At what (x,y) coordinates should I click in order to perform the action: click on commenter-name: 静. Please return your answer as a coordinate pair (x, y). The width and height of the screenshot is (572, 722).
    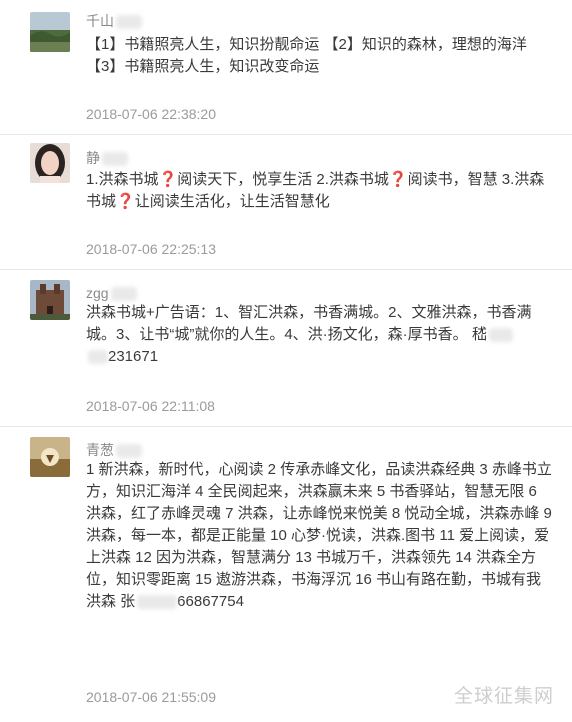
    Looking at the image, I should click on (107, 158).